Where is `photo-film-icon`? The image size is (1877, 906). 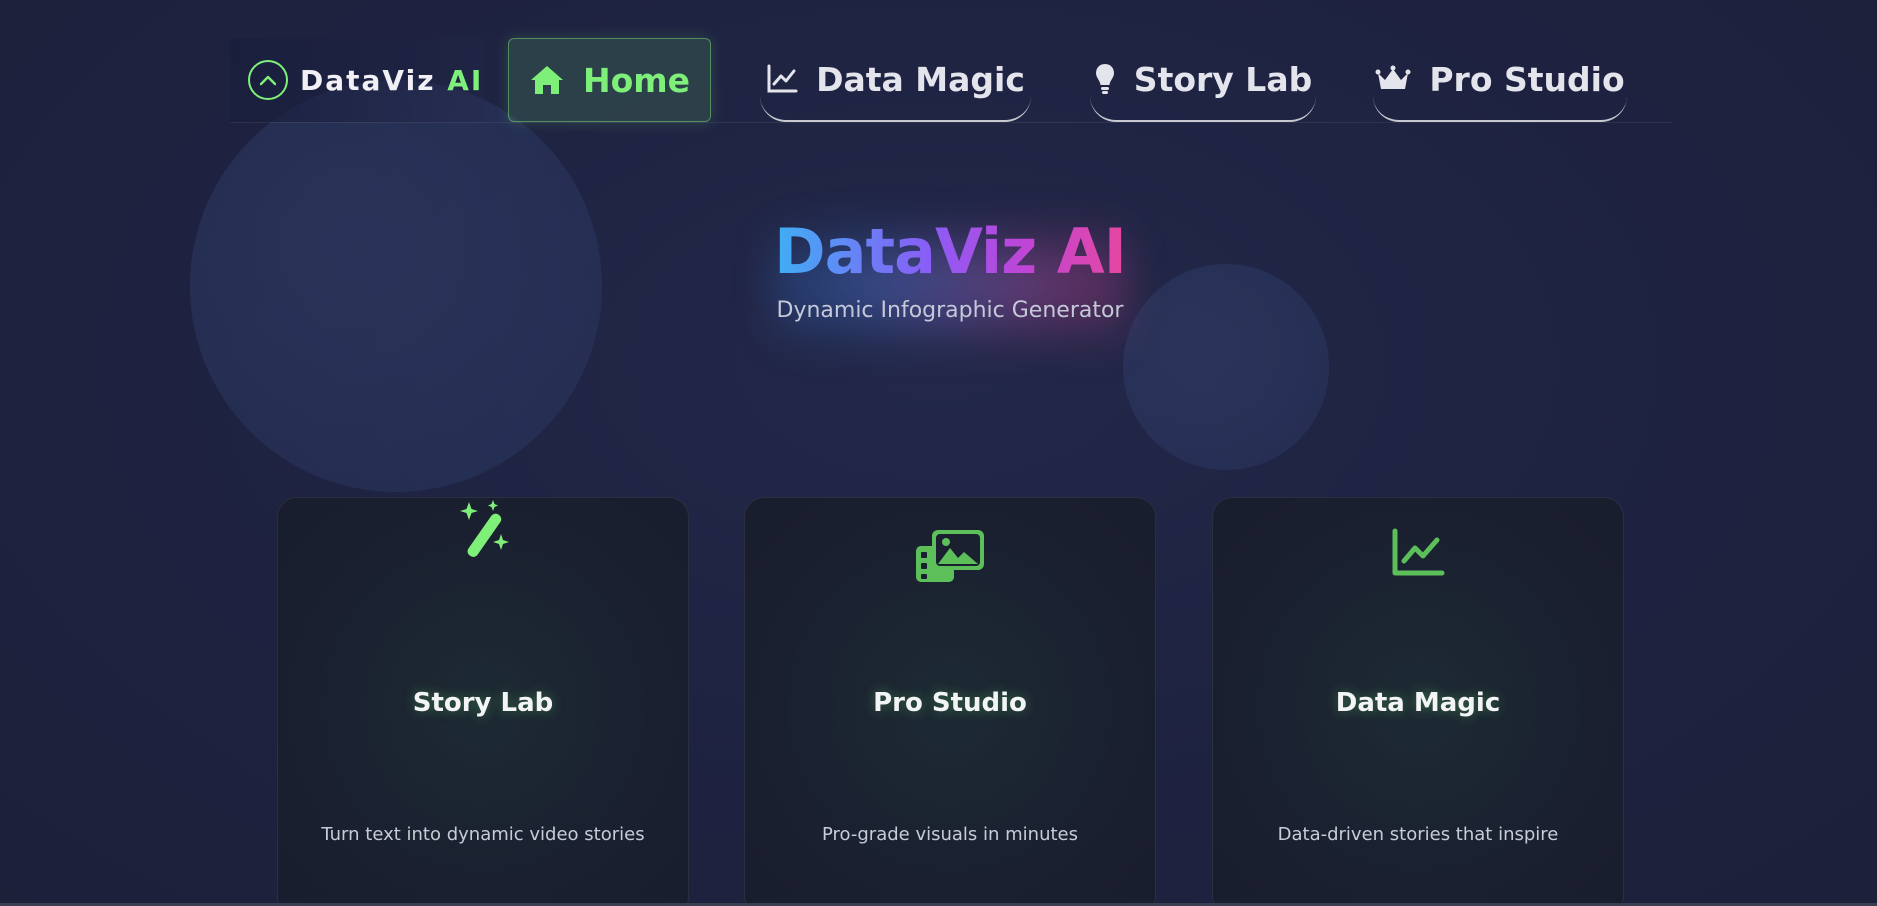 photo-film-icon is located at coordinates (950, 556).